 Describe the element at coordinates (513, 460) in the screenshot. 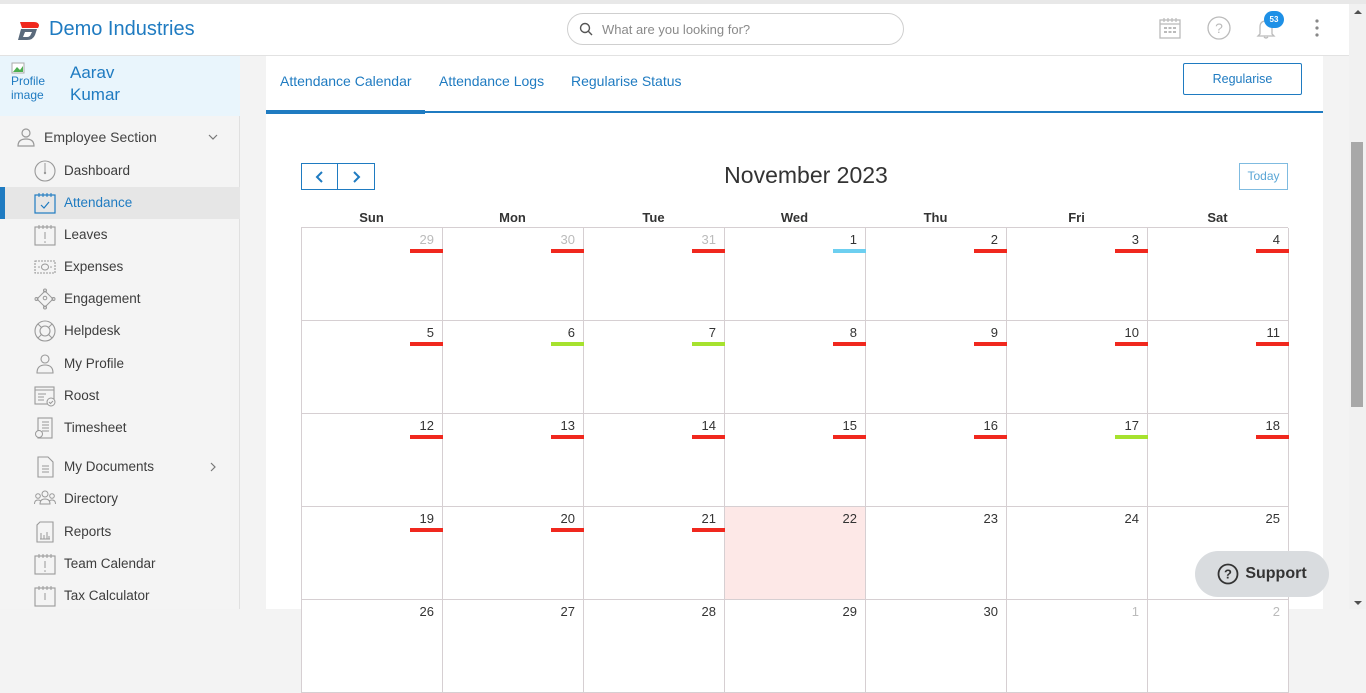

I see `calendar-day: 13` at that location.